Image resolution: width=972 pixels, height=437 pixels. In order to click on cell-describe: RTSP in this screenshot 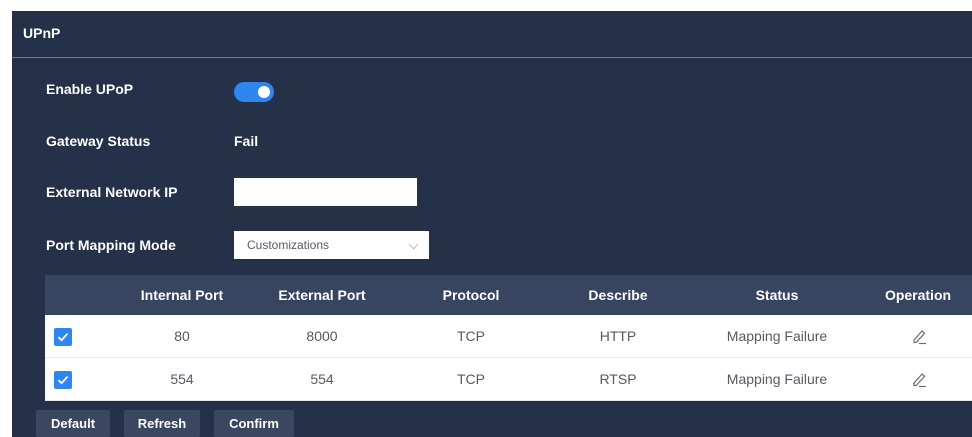, I will do `click(618, 379)`.